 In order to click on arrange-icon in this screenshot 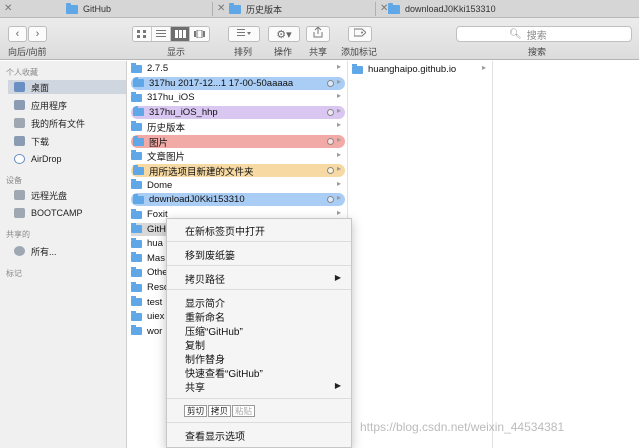, I will do `click(244, 34)`.